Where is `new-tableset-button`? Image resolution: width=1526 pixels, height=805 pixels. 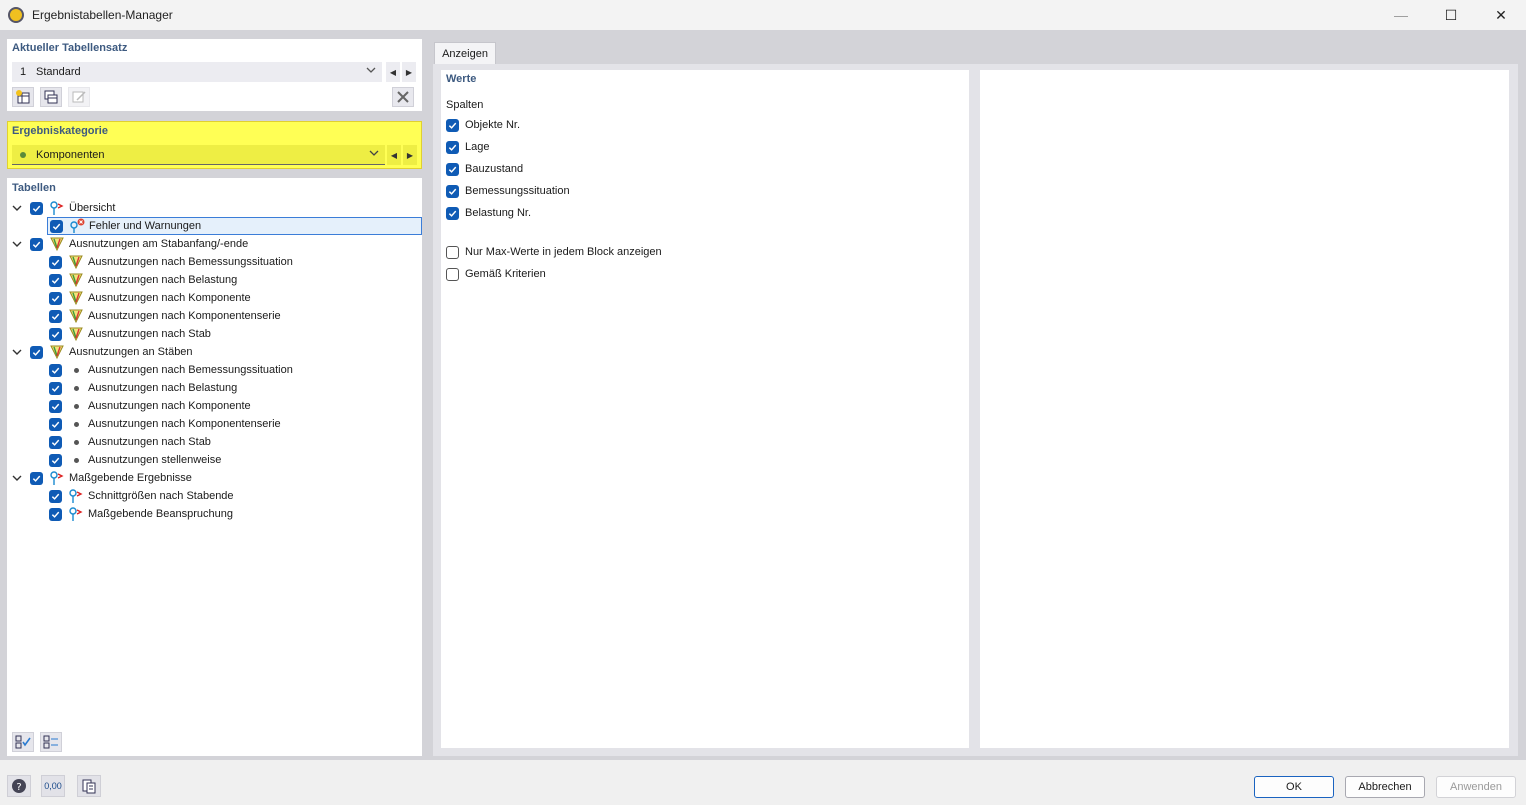 new-tableset-button is located at coordinates (23, 97).